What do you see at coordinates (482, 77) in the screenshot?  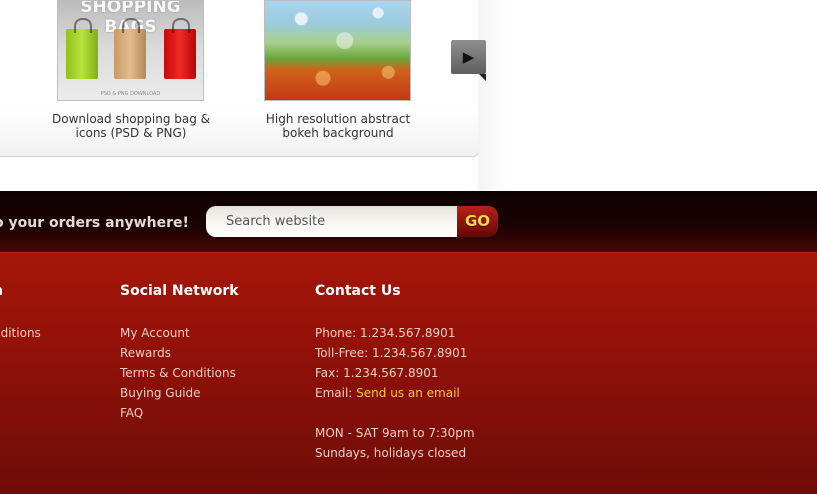 I see `button-fold-decoration` at bounding box center [482, 77].